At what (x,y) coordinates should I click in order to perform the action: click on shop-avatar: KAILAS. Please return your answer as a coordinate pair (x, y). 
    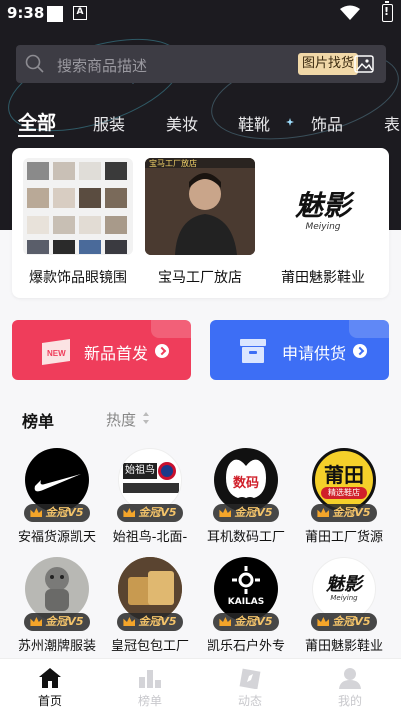
    Looking at the image, I should click on (246, 589).